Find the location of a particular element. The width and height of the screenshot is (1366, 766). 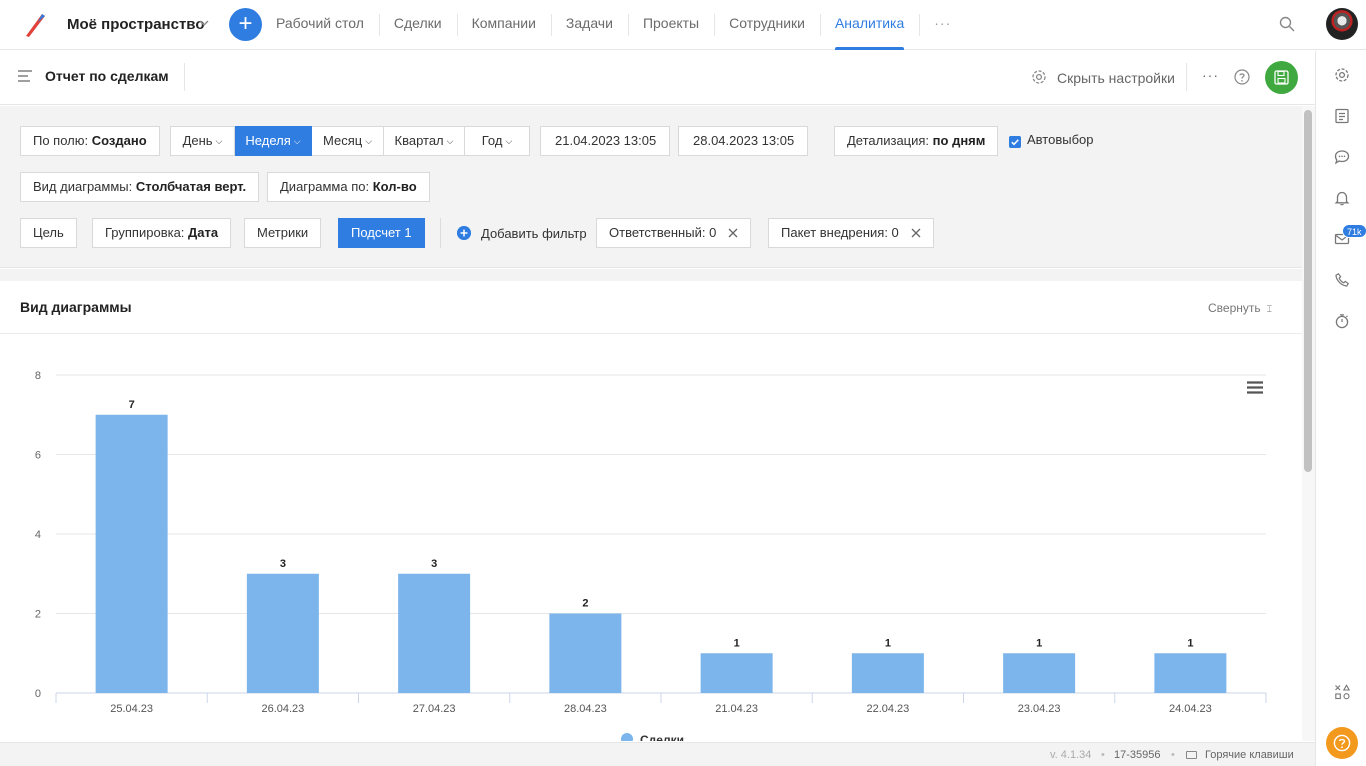

period-month: Месяц ⌵ is located at coordinates (348, 141).